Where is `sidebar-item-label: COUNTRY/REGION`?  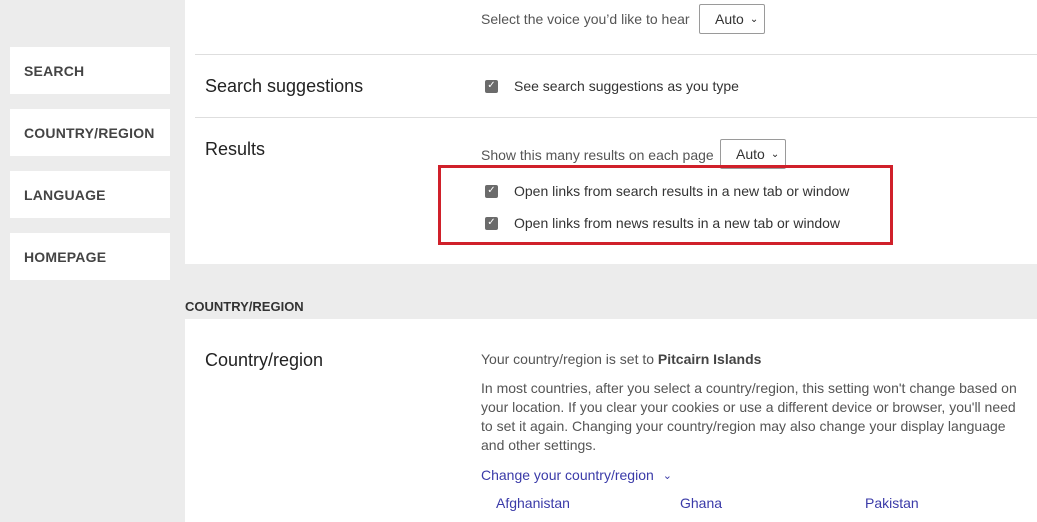
sidebar-item-label: COUNTRY/REGION is located at coordinates (89, 132).